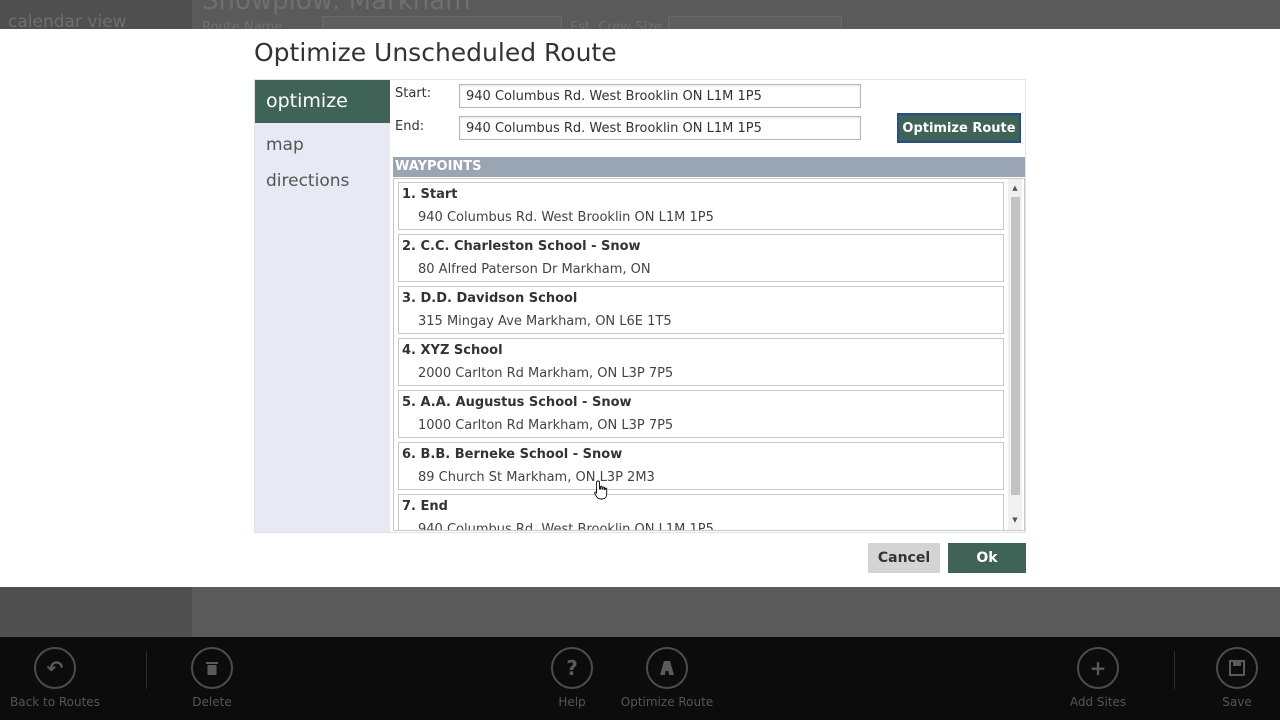  I want to click on help-icon: ?, so click(572, 668).